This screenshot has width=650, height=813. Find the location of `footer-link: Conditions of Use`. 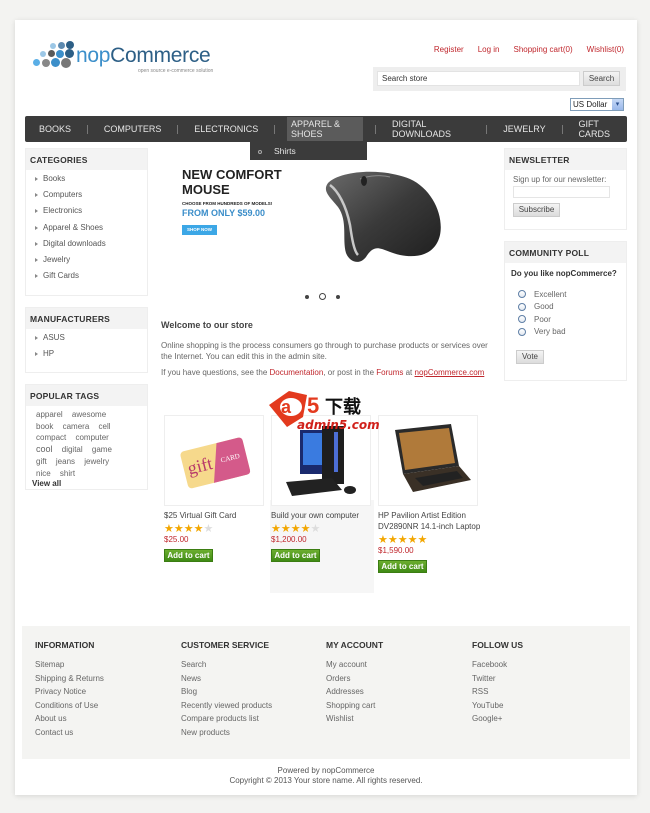

footer-link: Conditions of Use is located at coordinates (69, 708).